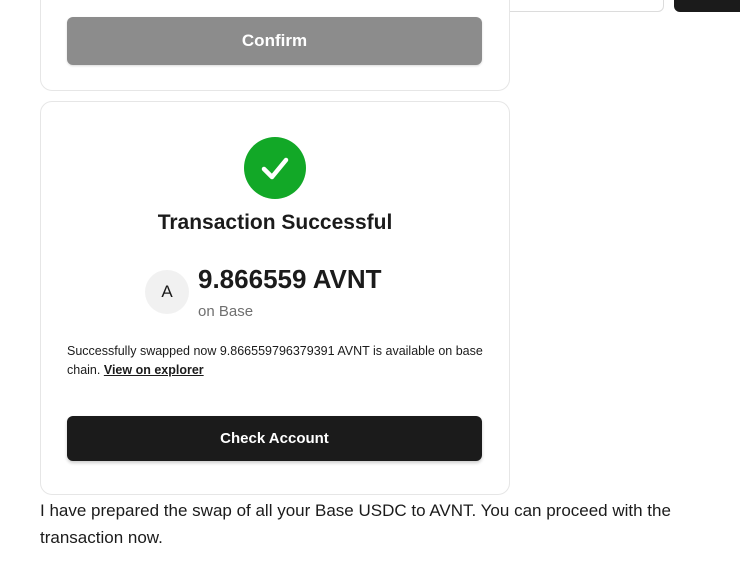 The image size is (740, 567). I want to click on success-title: Transaction Successful, so click(275, 222).